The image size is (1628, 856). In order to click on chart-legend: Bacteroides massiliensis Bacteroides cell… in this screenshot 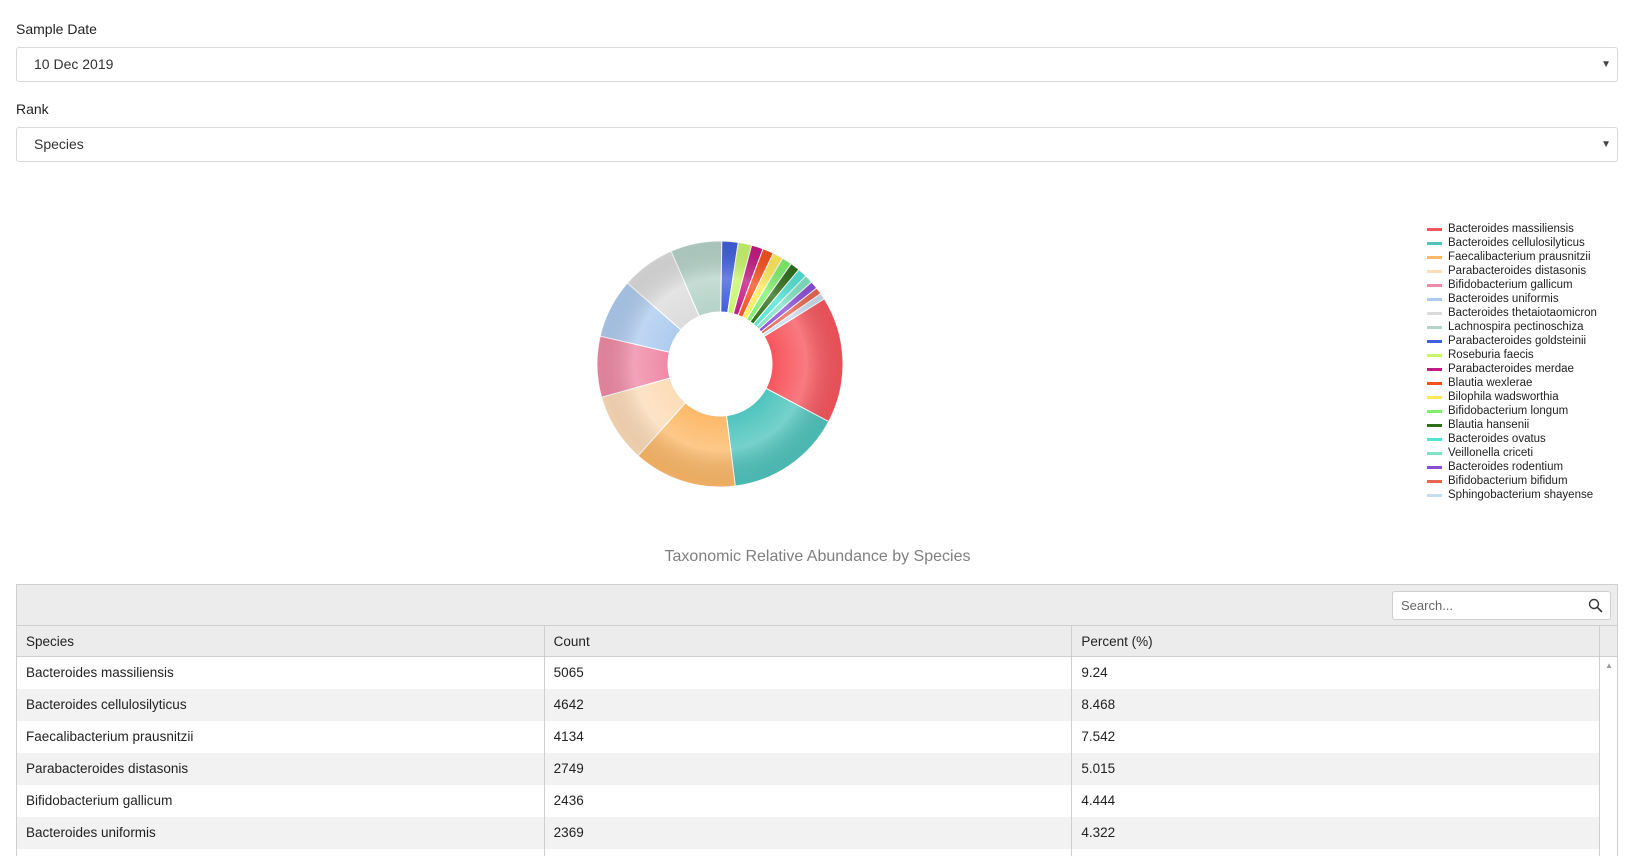, I will do `click(1512, 362)`.